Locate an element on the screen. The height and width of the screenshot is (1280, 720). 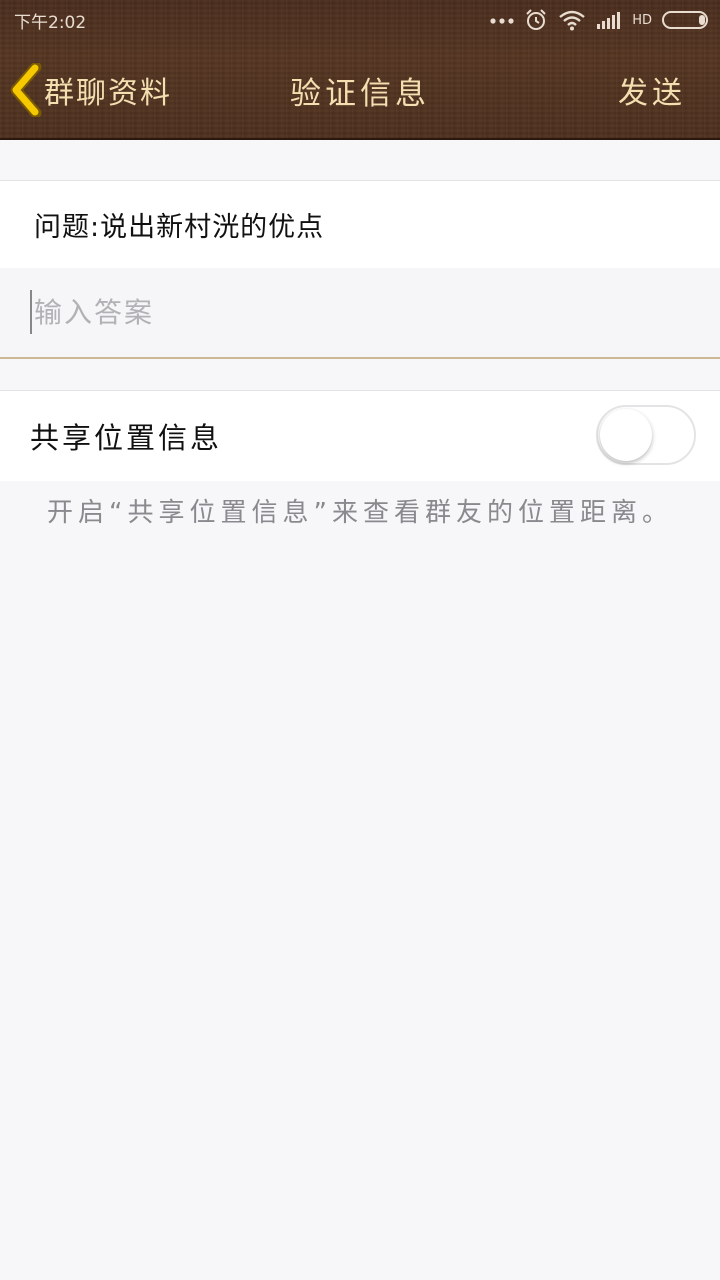
nav-bar: 群聊资料 验证信息 发送 is located at coordinates (360, 89).